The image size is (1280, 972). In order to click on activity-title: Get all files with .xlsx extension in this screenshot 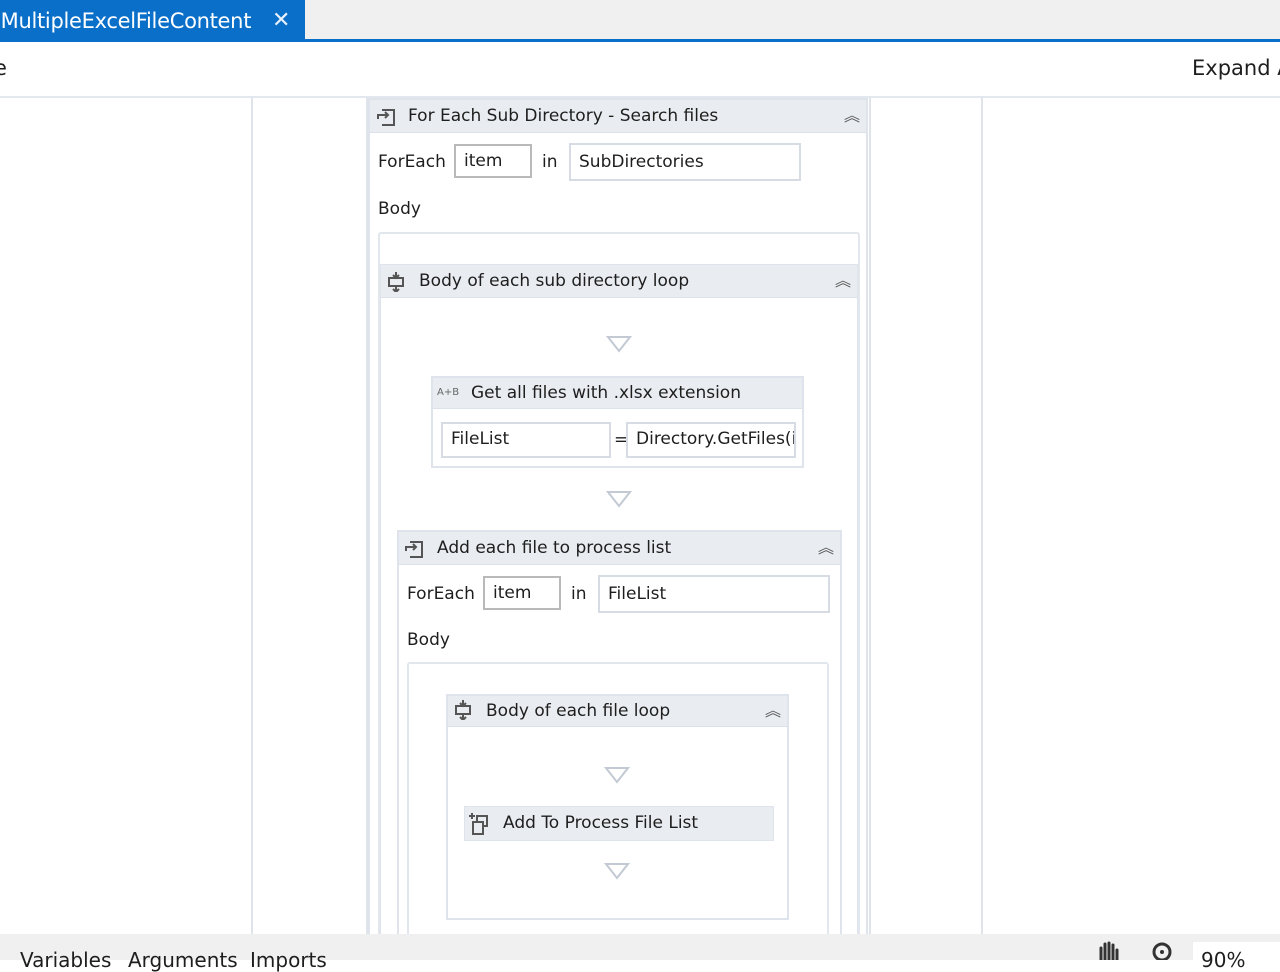, I will do `click(606, 393)`.